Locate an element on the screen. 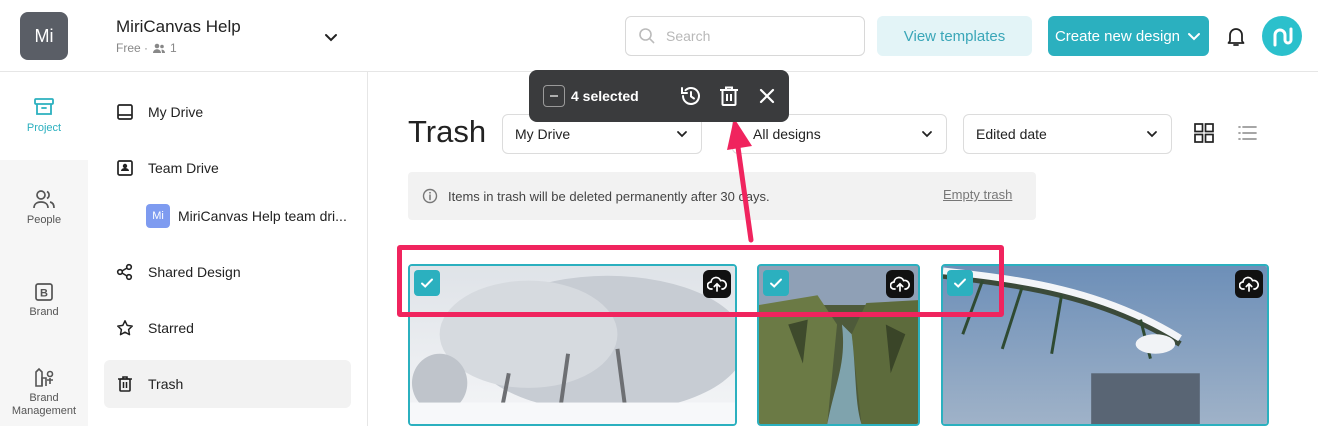 The width and height of the screenshot is (1318, 426). brand-icon: B is located at coordinates (44, 292).